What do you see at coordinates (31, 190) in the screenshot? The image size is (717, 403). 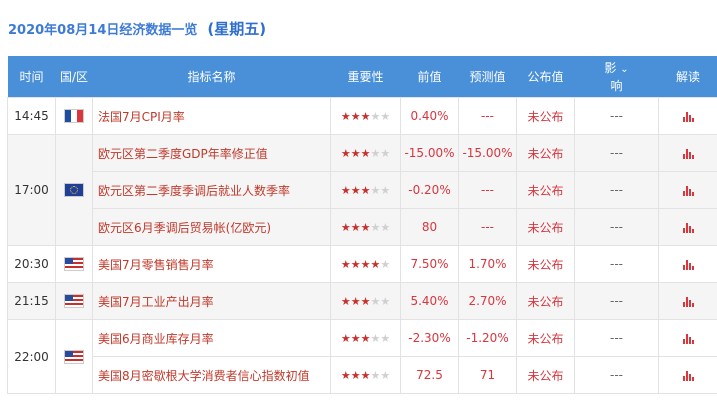 I see `time-cell: 17:00` at bounding box center [31, 190].